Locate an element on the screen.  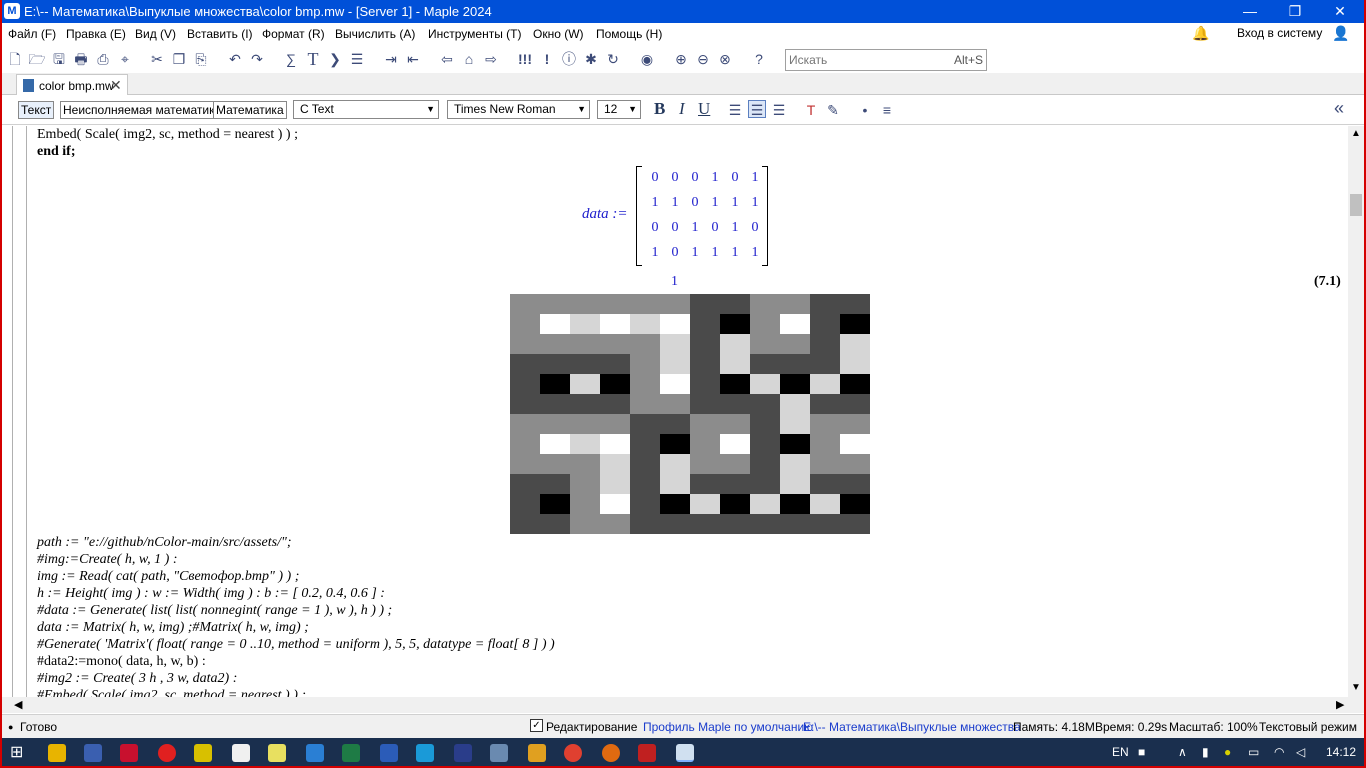
windows-start-icon: ⊞ is located at coordinates (19, 753).